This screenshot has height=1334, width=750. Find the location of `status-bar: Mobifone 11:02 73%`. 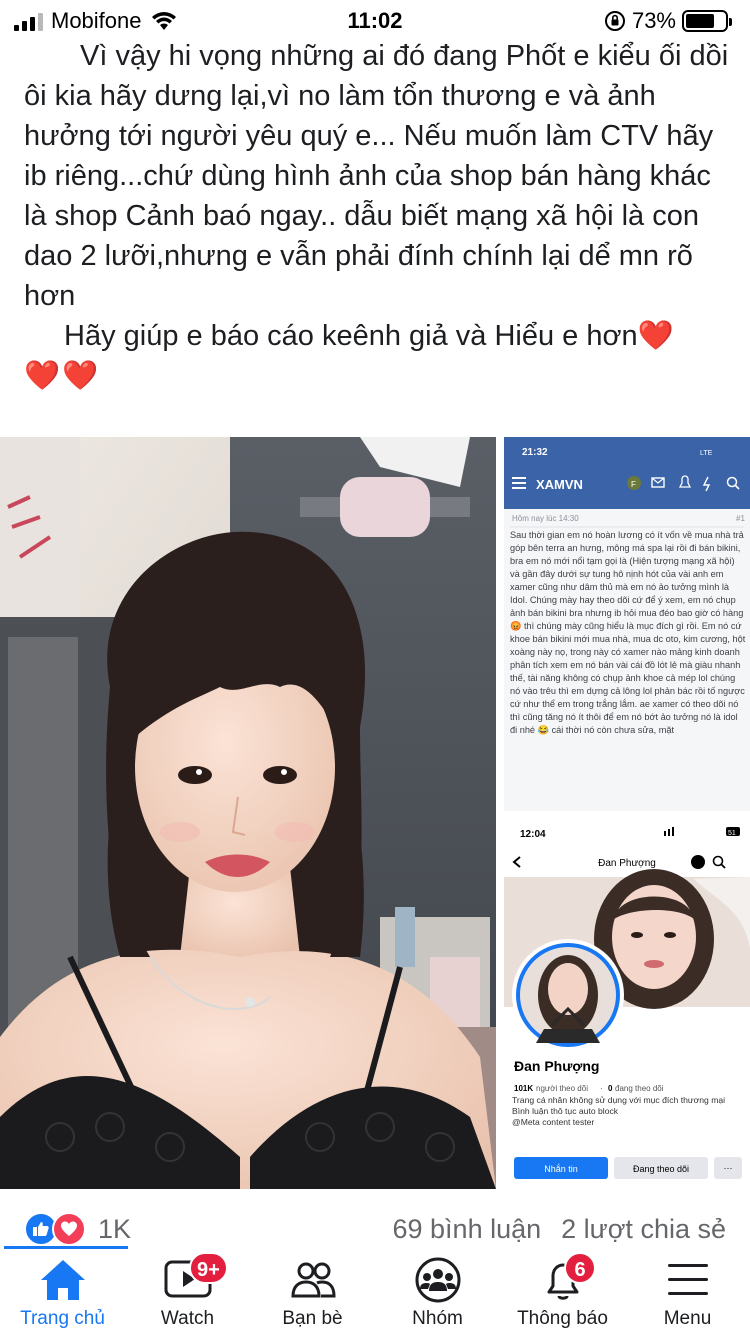

status-bar: Mobifone 11:02 73% is located at coordinates (375, 20).